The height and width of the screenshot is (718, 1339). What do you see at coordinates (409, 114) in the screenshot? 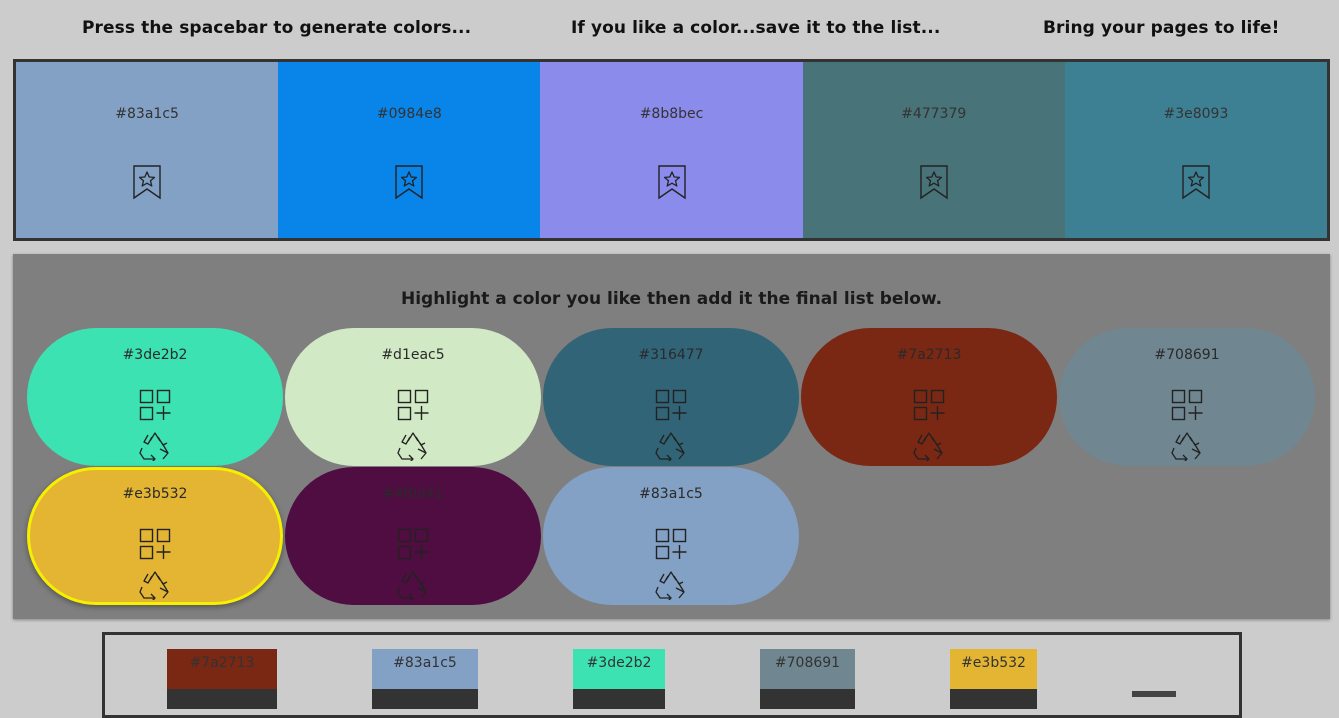
I see `color-hex-label: #0984e8` at bounding box center [409, 114].